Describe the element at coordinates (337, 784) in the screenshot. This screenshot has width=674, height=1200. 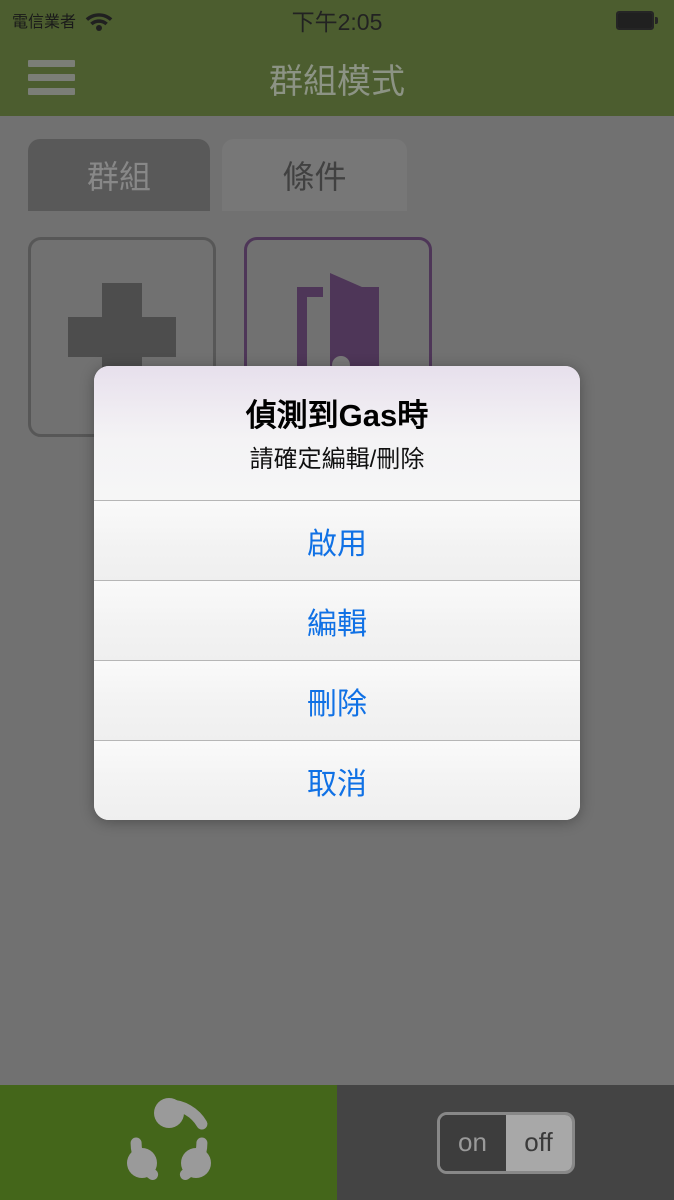
I see `alert-button-cancel-label: 取消` at that location.